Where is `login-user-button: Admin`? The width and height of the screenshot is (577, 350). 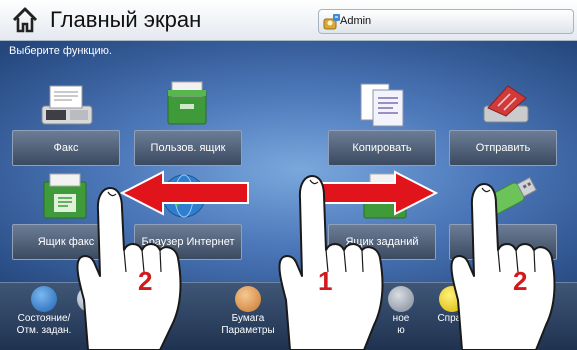
login-user-button: Admin is located at coordinates (446, 21).